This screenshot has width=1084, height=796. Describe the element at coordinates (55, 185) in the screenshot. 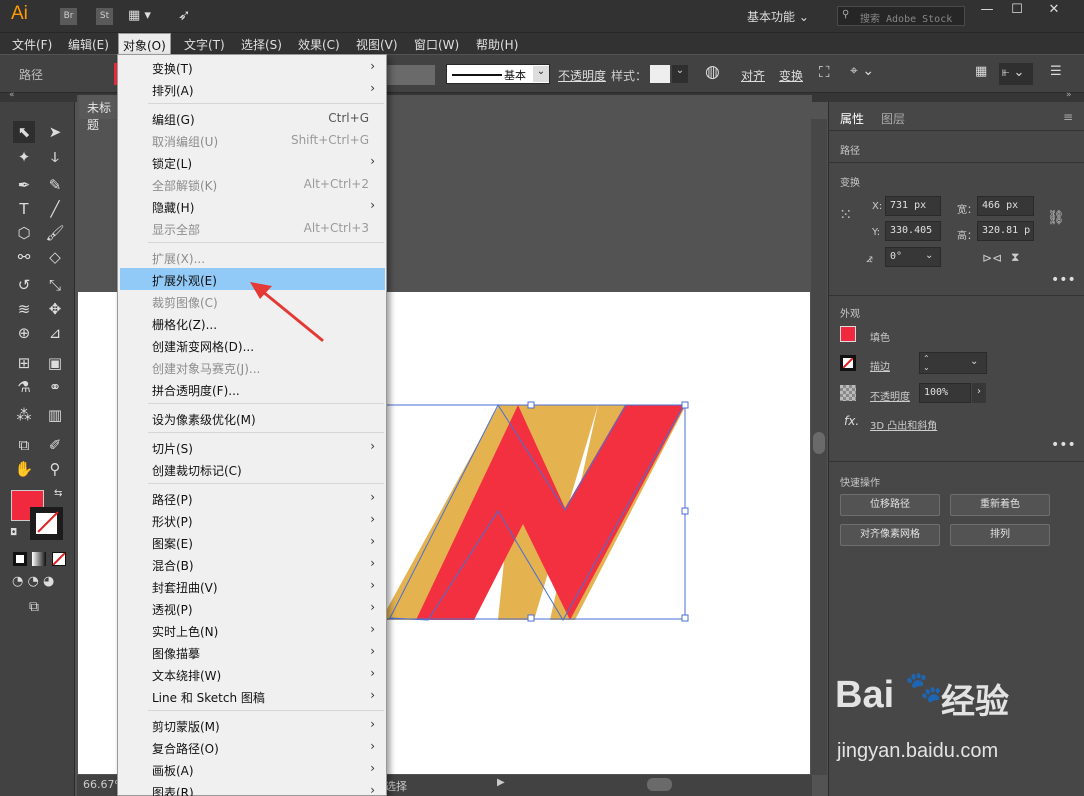

I see `curvature-tool-icon: ✎` at that location.